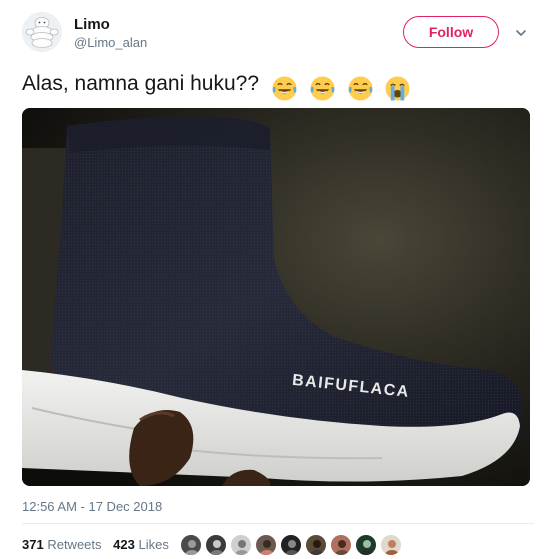 The height and width of the screenshot is (559, 556). I want to click on retweets-count: 371, so click(33, 544).